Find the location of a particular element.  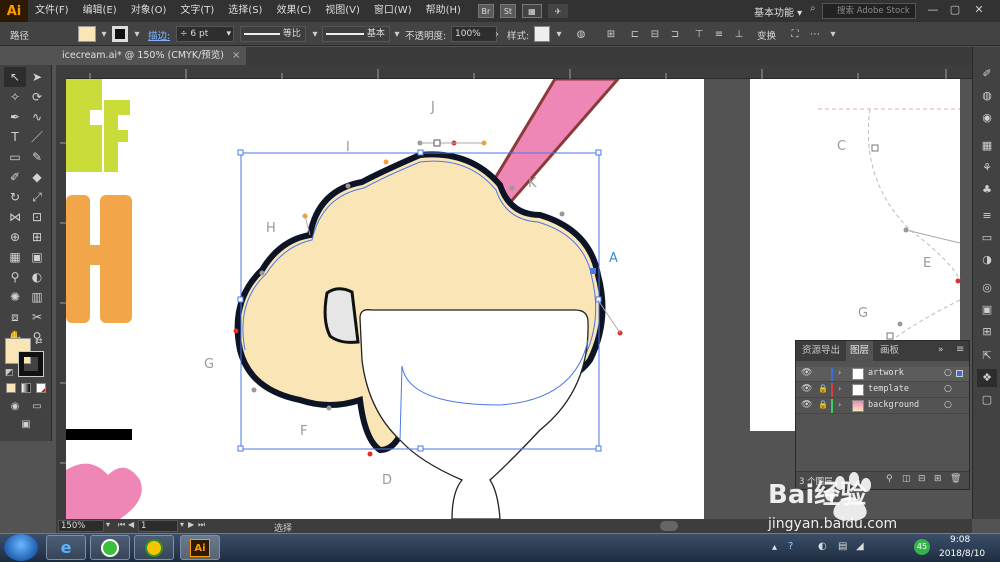

align-top-icon: ⊤ is located at coordinates (699, 35).